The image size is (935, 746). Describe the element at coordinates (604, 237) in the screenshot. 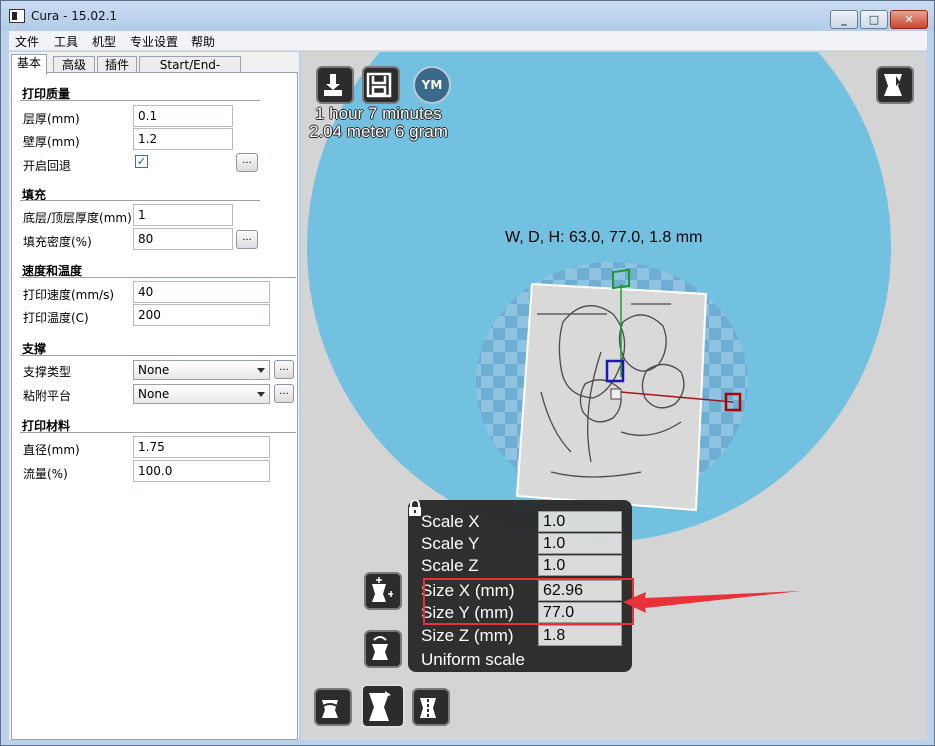

I see `model-dimensions-text: W, D, H: 63.0, 77.0, 1.8 mm` at that location.